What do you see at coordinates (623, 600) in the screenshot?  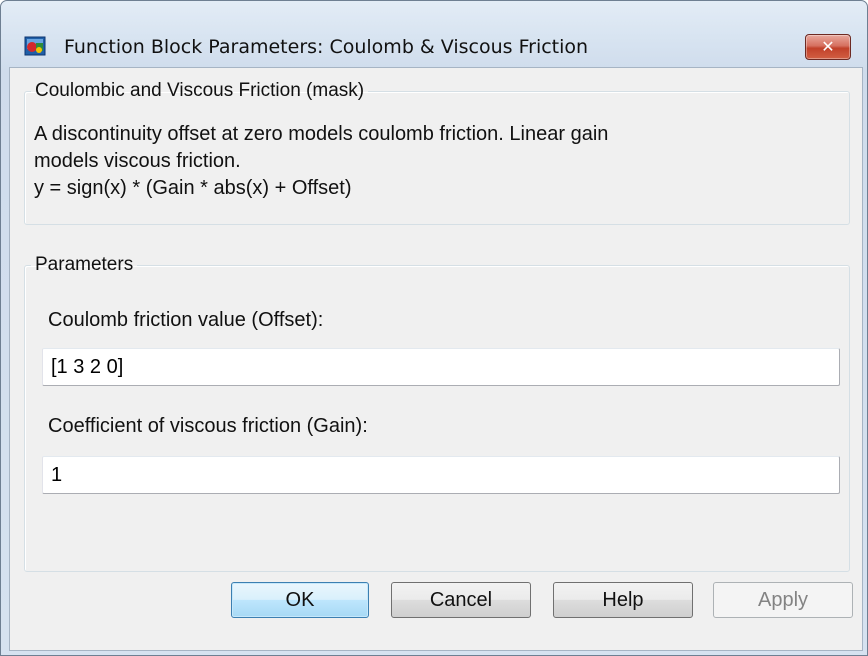 I see `help-button: Help` at bounding box center [623, 600].